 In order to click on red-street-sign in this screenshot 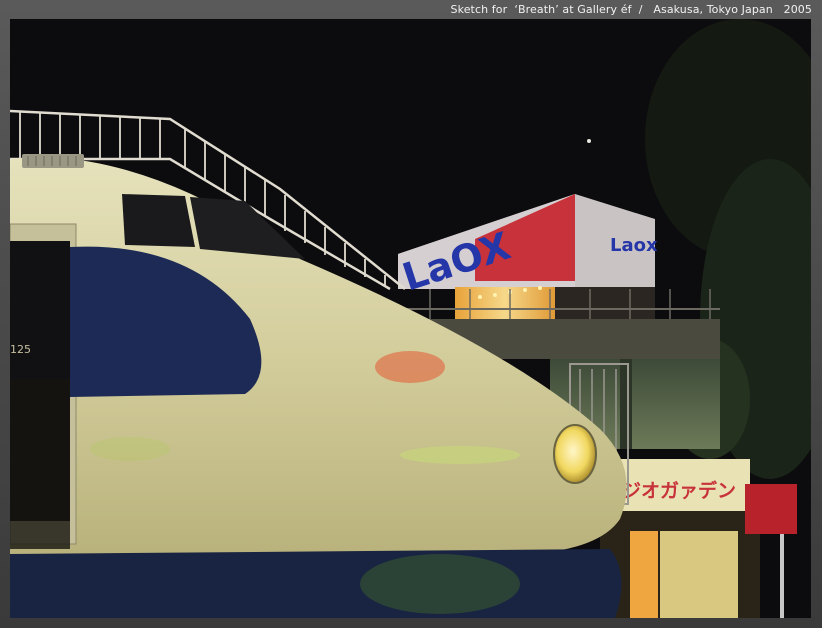, I will do `click(771, 509)`.